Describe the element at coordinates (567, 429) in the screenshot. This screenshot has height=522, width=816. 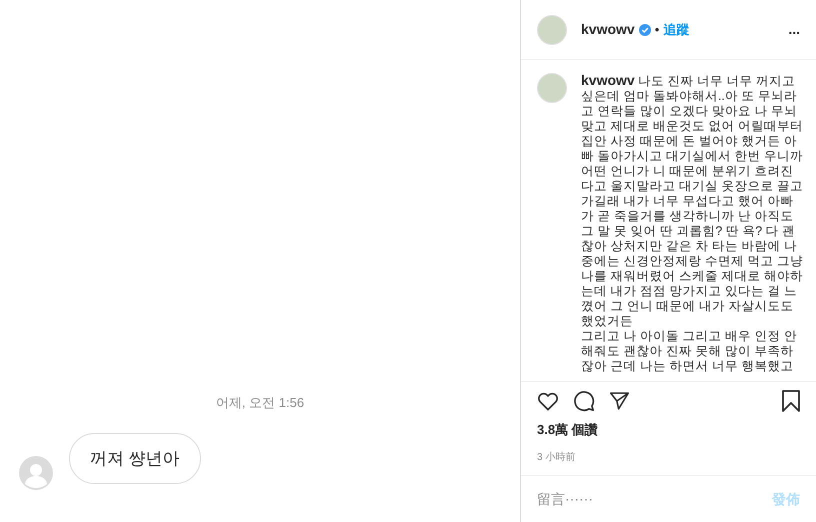
I see `like-count: 3.8萬 個讚` at that location.